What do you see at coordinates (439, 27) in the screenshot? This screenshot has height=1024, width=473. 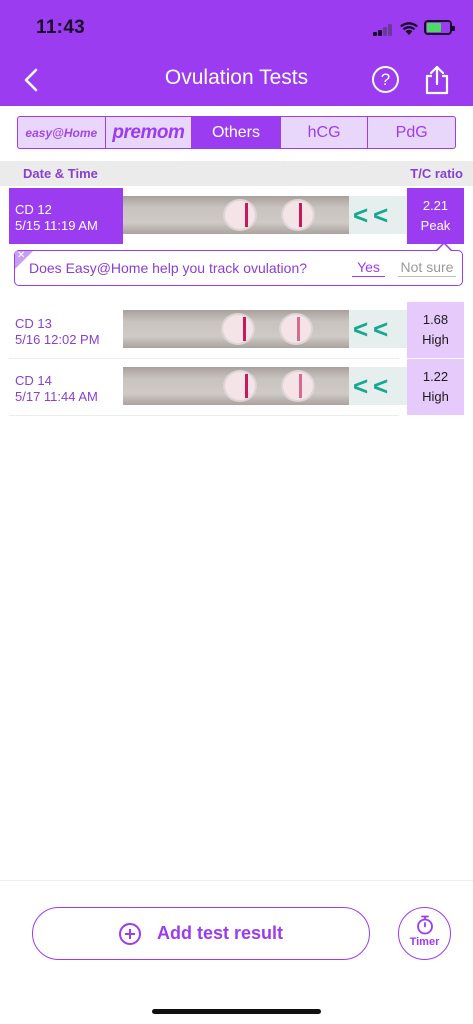 I see `battery-icon` at bounding box center [439, 27].